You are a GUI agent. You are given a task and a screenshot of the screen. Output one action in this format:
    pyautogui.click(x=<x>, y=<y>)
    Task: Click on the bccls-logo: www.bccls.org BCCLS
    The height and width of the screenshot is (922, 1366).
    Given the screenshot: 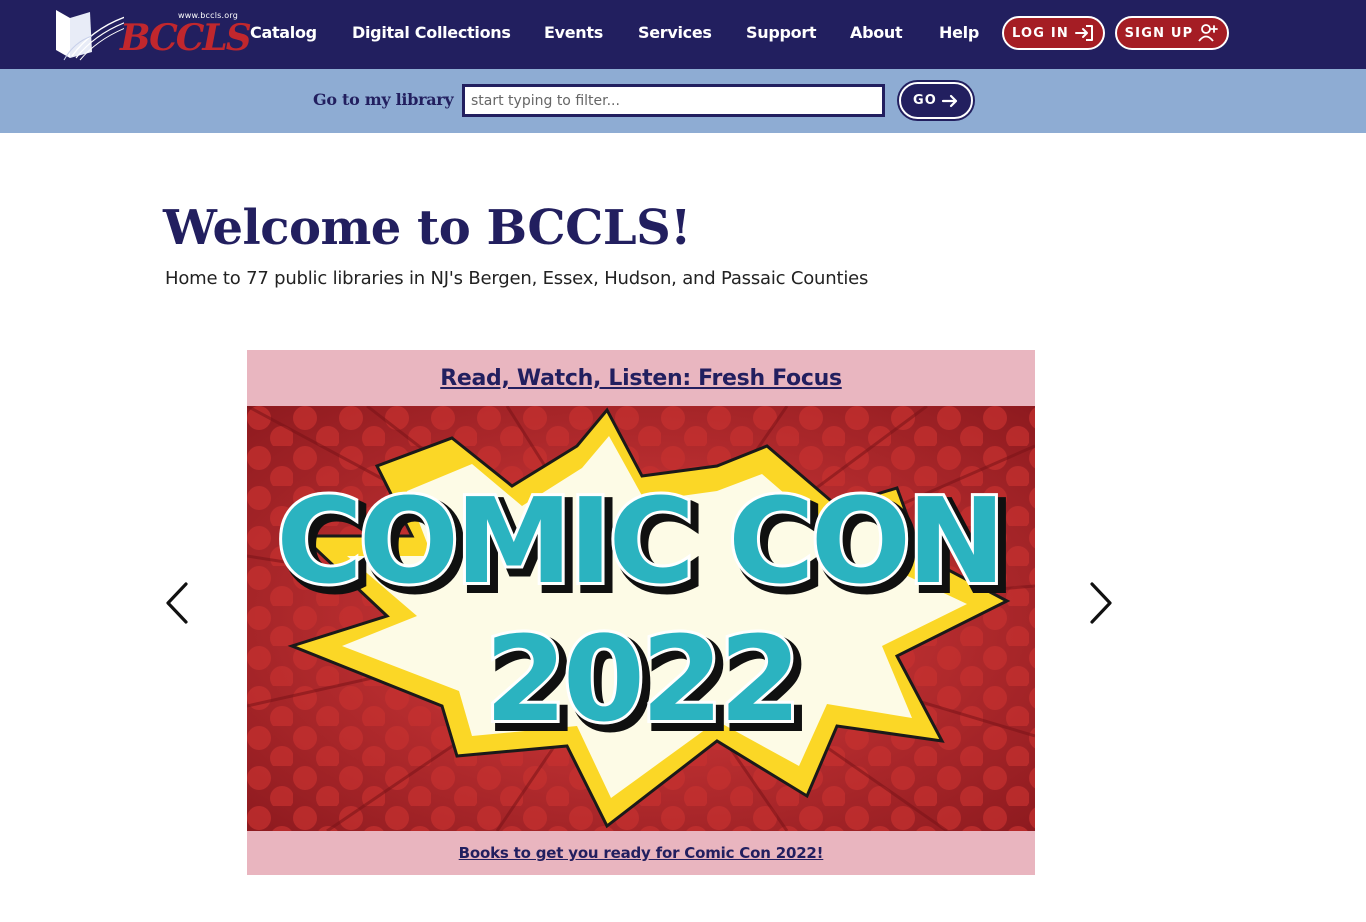 What is the action you would take?
    pyautogui.click(x=153, y=34)
    